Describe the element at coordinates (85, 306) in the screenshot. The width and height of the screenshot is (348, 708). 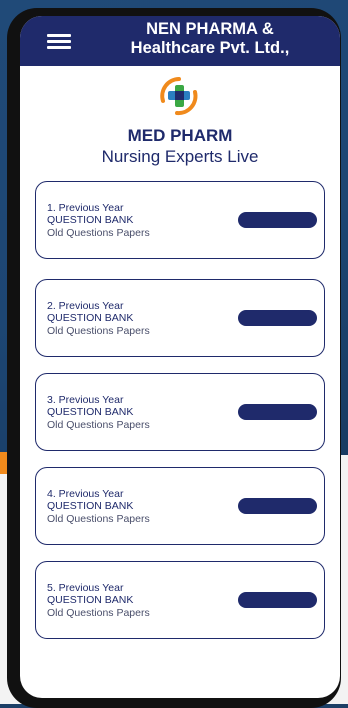
I see `card-title: 2. Previous Year` at that location.